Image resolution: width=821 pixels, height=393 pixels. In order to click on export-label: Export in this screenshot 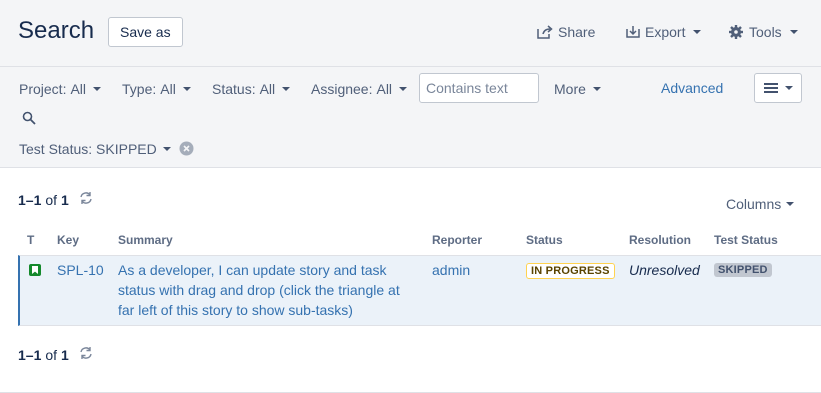, I will do `click(665, 32)`.